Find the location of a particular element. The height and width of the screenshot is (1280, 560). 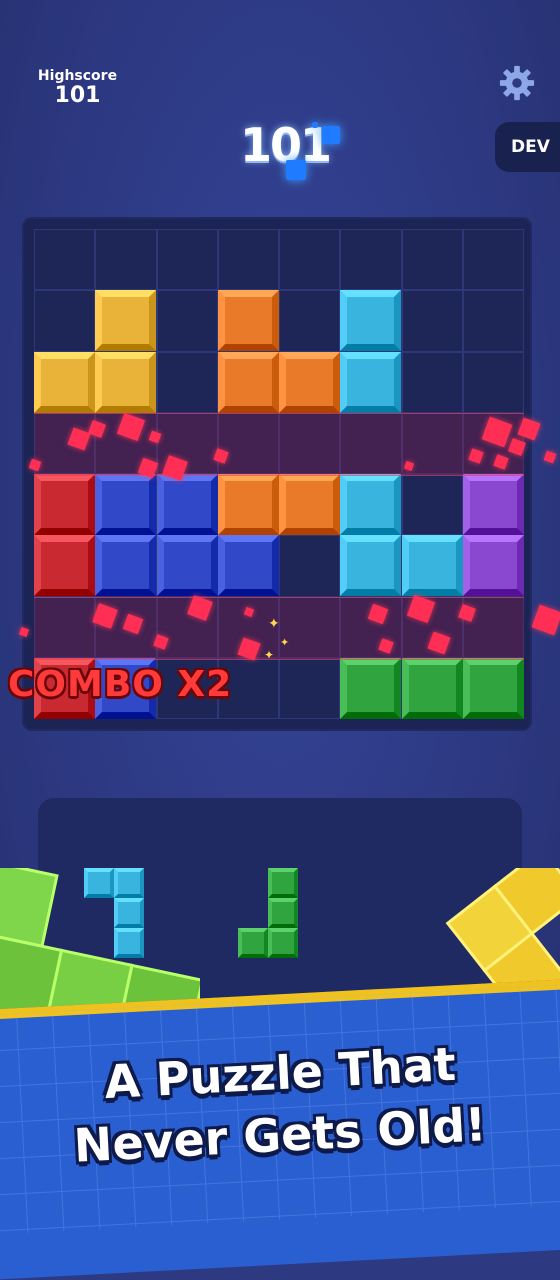

highscore-label: Highscore is located at coordinates (77, 76).